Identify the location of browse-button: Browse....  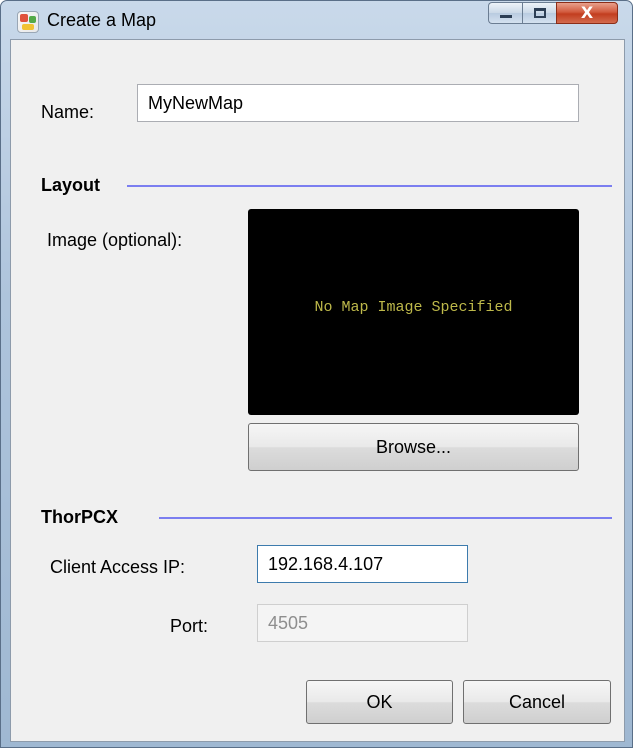
(413, 447).